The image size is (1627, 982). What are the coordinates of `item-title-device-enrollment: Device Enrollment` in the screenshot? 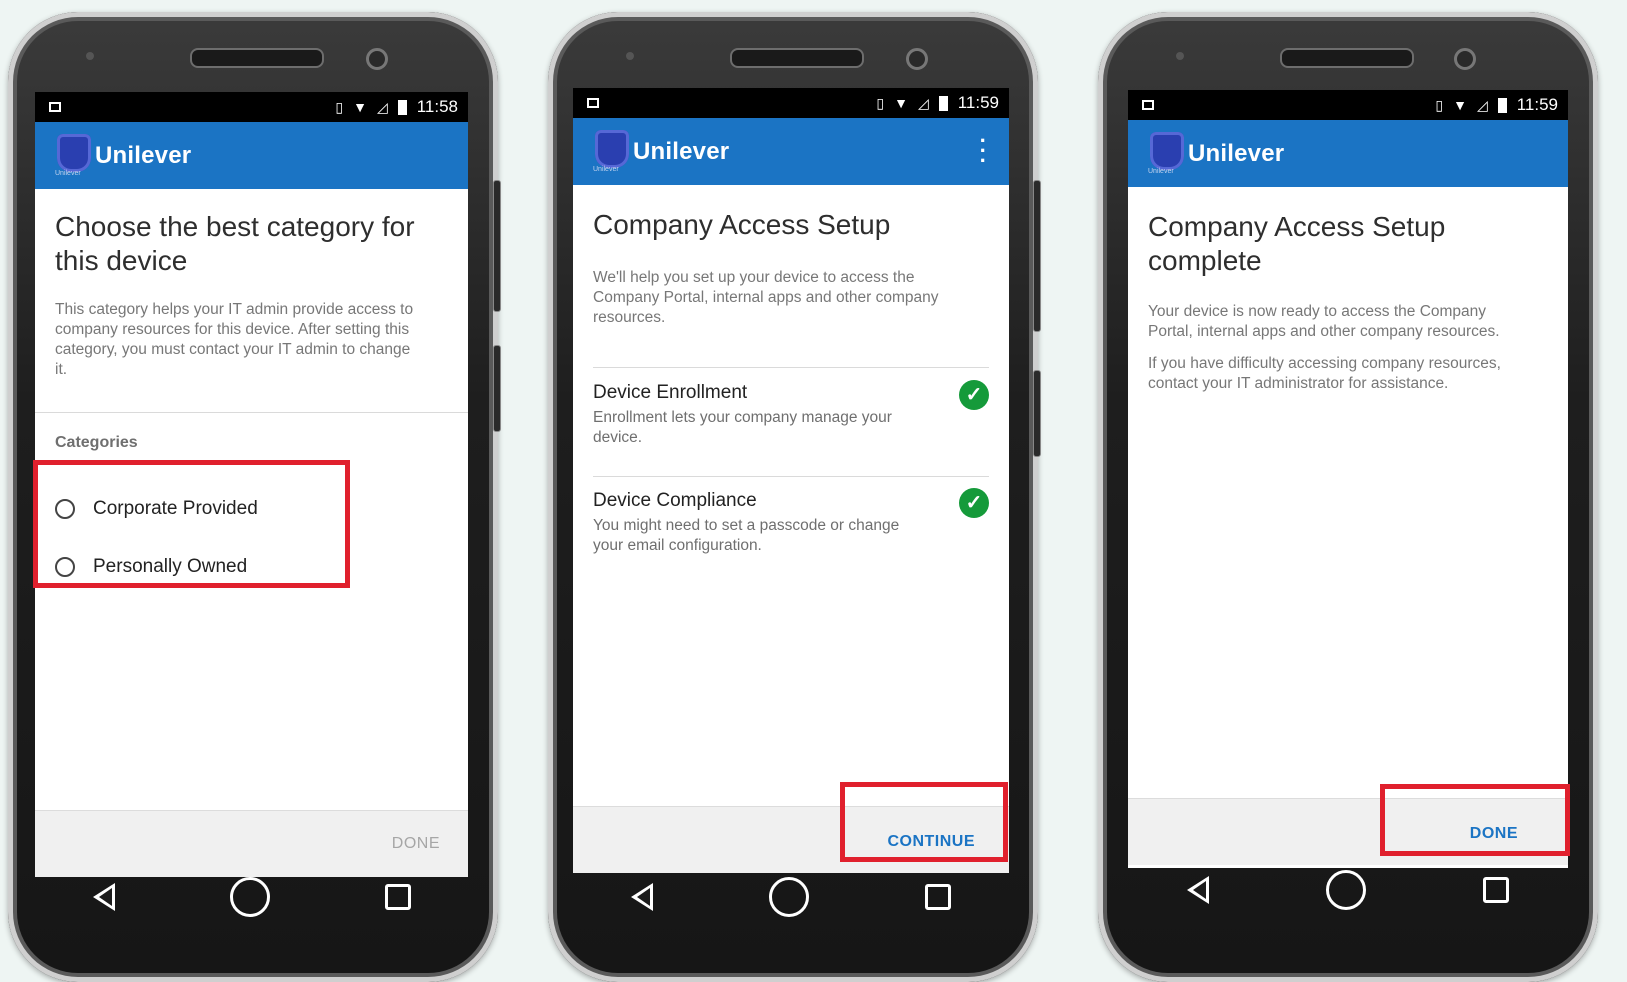 It's located at (670, 392).